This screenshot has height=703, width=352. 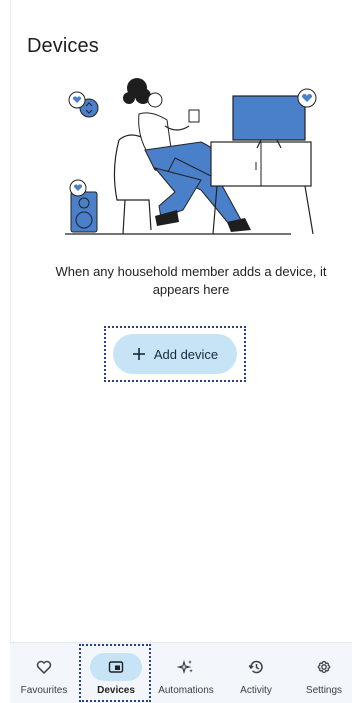 What do you see at coordinates (116, 690) in the screenshot?
I see `nav-label-devices: Devices` at bounding box center [116, 690].